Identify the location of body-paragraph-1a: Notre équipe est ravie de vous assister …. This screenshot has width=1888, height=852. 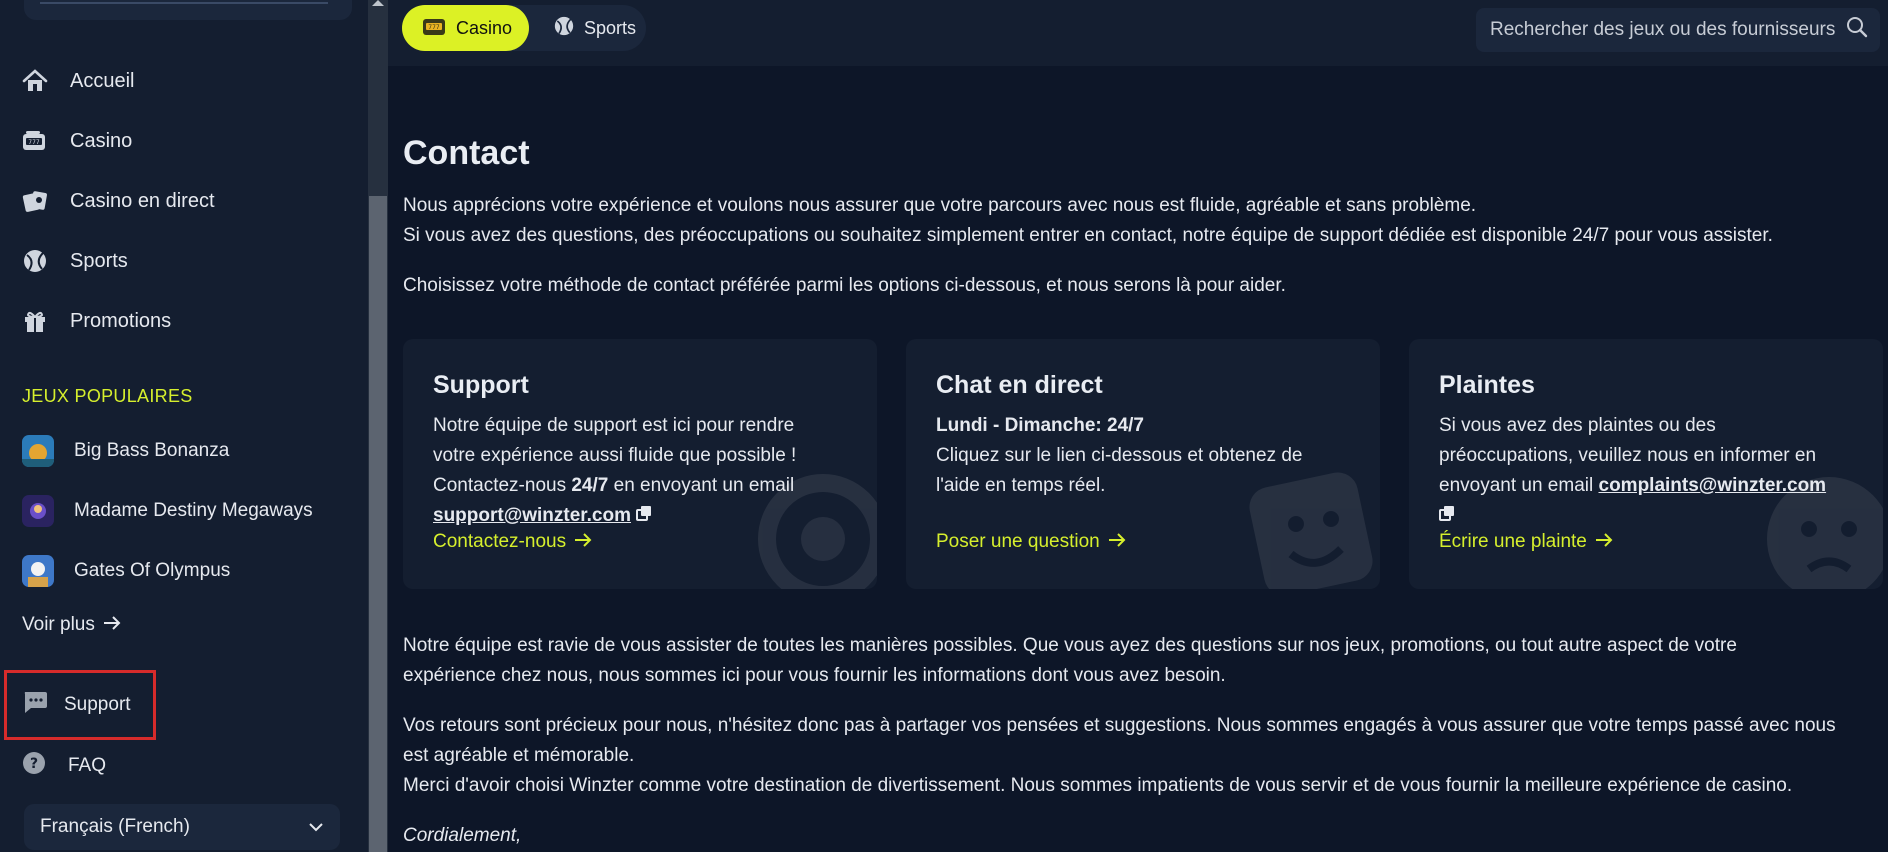
(1070, 645).